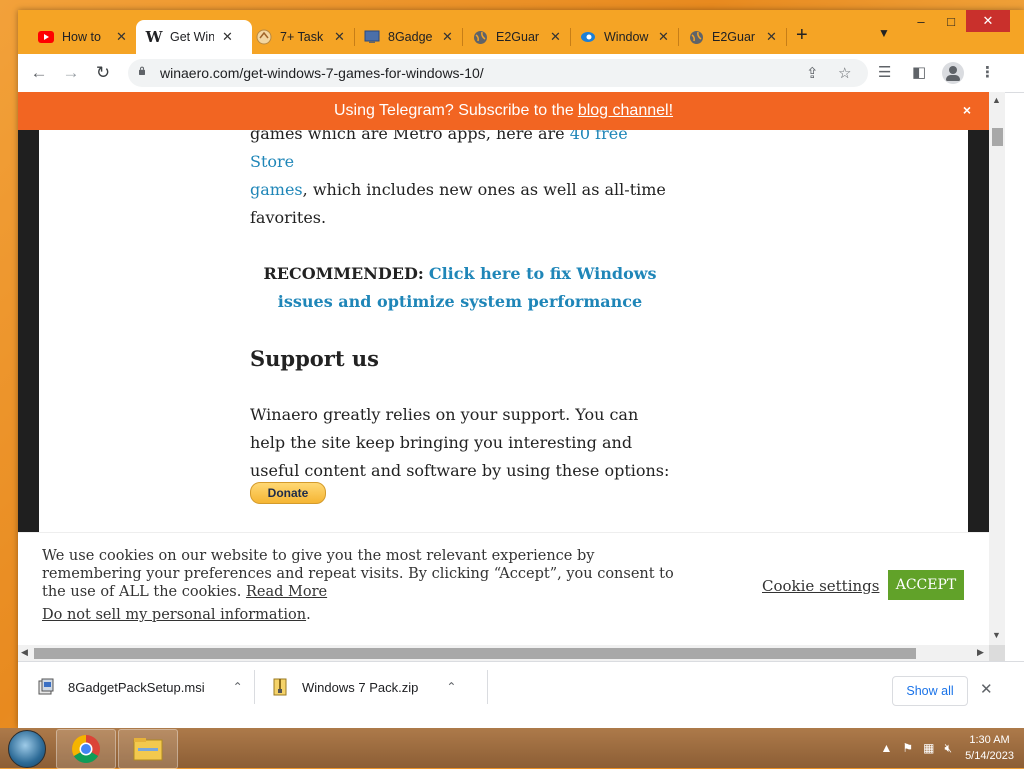  I want to click on tab-e2guardian-1: E2Guar ✕, so click(519, 37).